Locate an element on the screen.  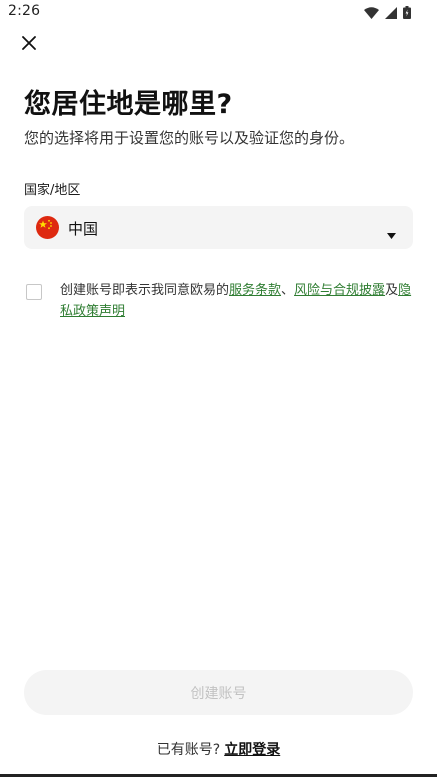
caret-down-icon is located at coordinates (391, 231).